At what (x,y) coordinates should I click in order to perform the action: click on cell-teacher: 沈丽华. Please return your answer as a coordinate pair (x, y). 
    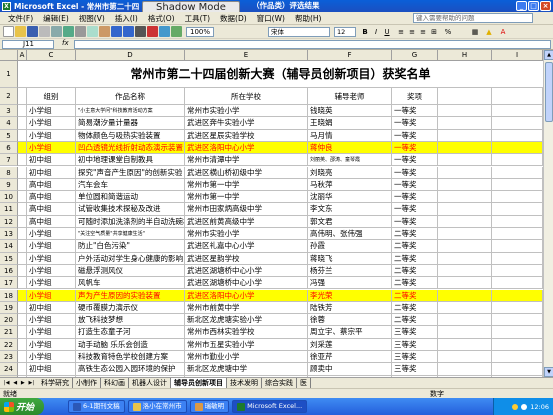
    Looking at the image, I should click on (350, 197).